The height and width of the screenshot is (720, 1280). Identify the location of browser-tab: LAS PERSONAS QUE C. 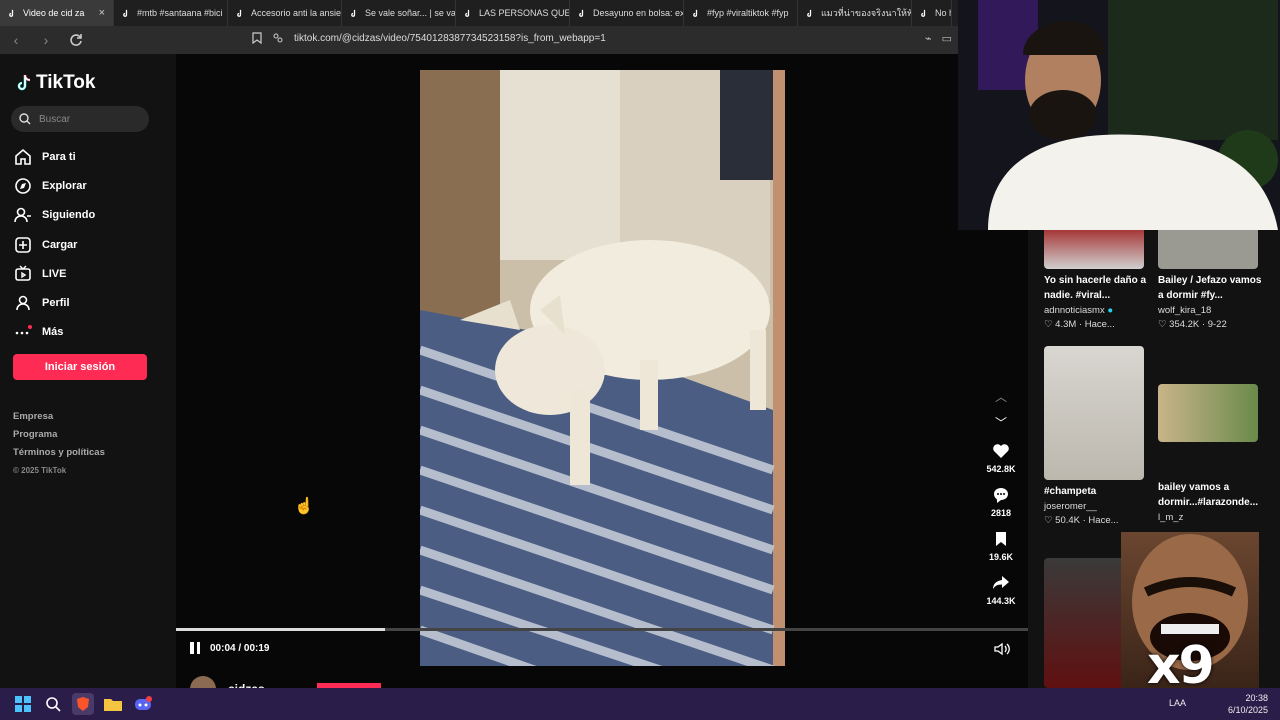
(513, 13).